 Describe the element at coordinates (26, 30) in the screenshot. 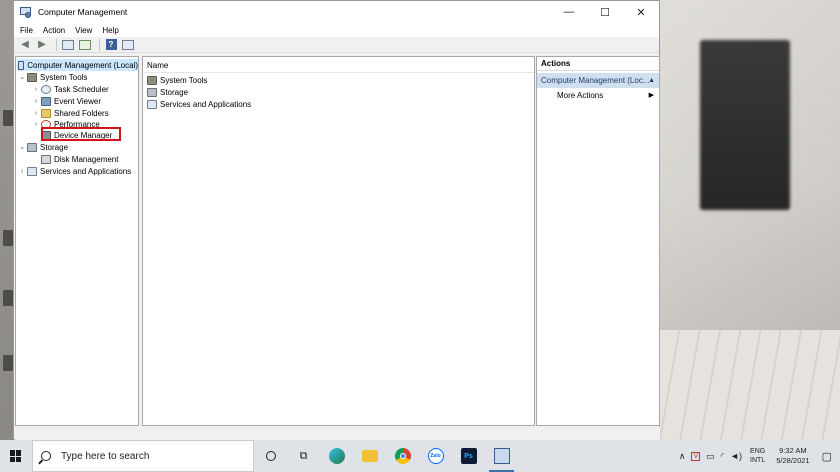

I see `menu-file: File` at that location.